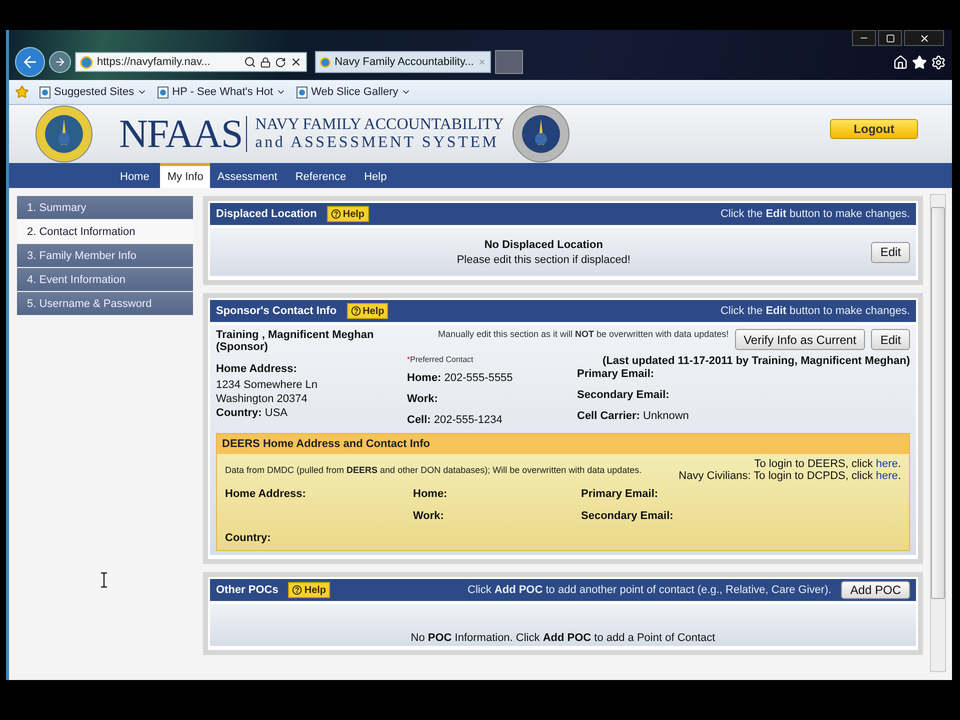 The image size is (960, 720). What do you see at coordinates (105, 207) in the screenshot?
I see `sidebar-item: 1. Summary` at bounding box center [105, 207].